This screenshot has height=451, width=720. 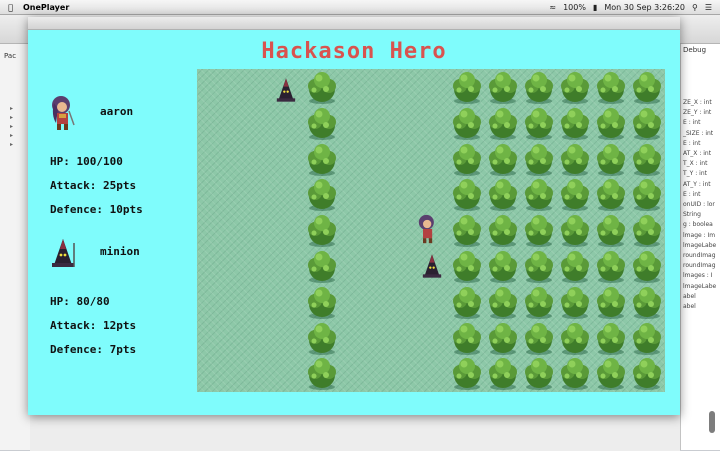 I want to click on outline-item: T_X : int, so click(x=699, y=164).